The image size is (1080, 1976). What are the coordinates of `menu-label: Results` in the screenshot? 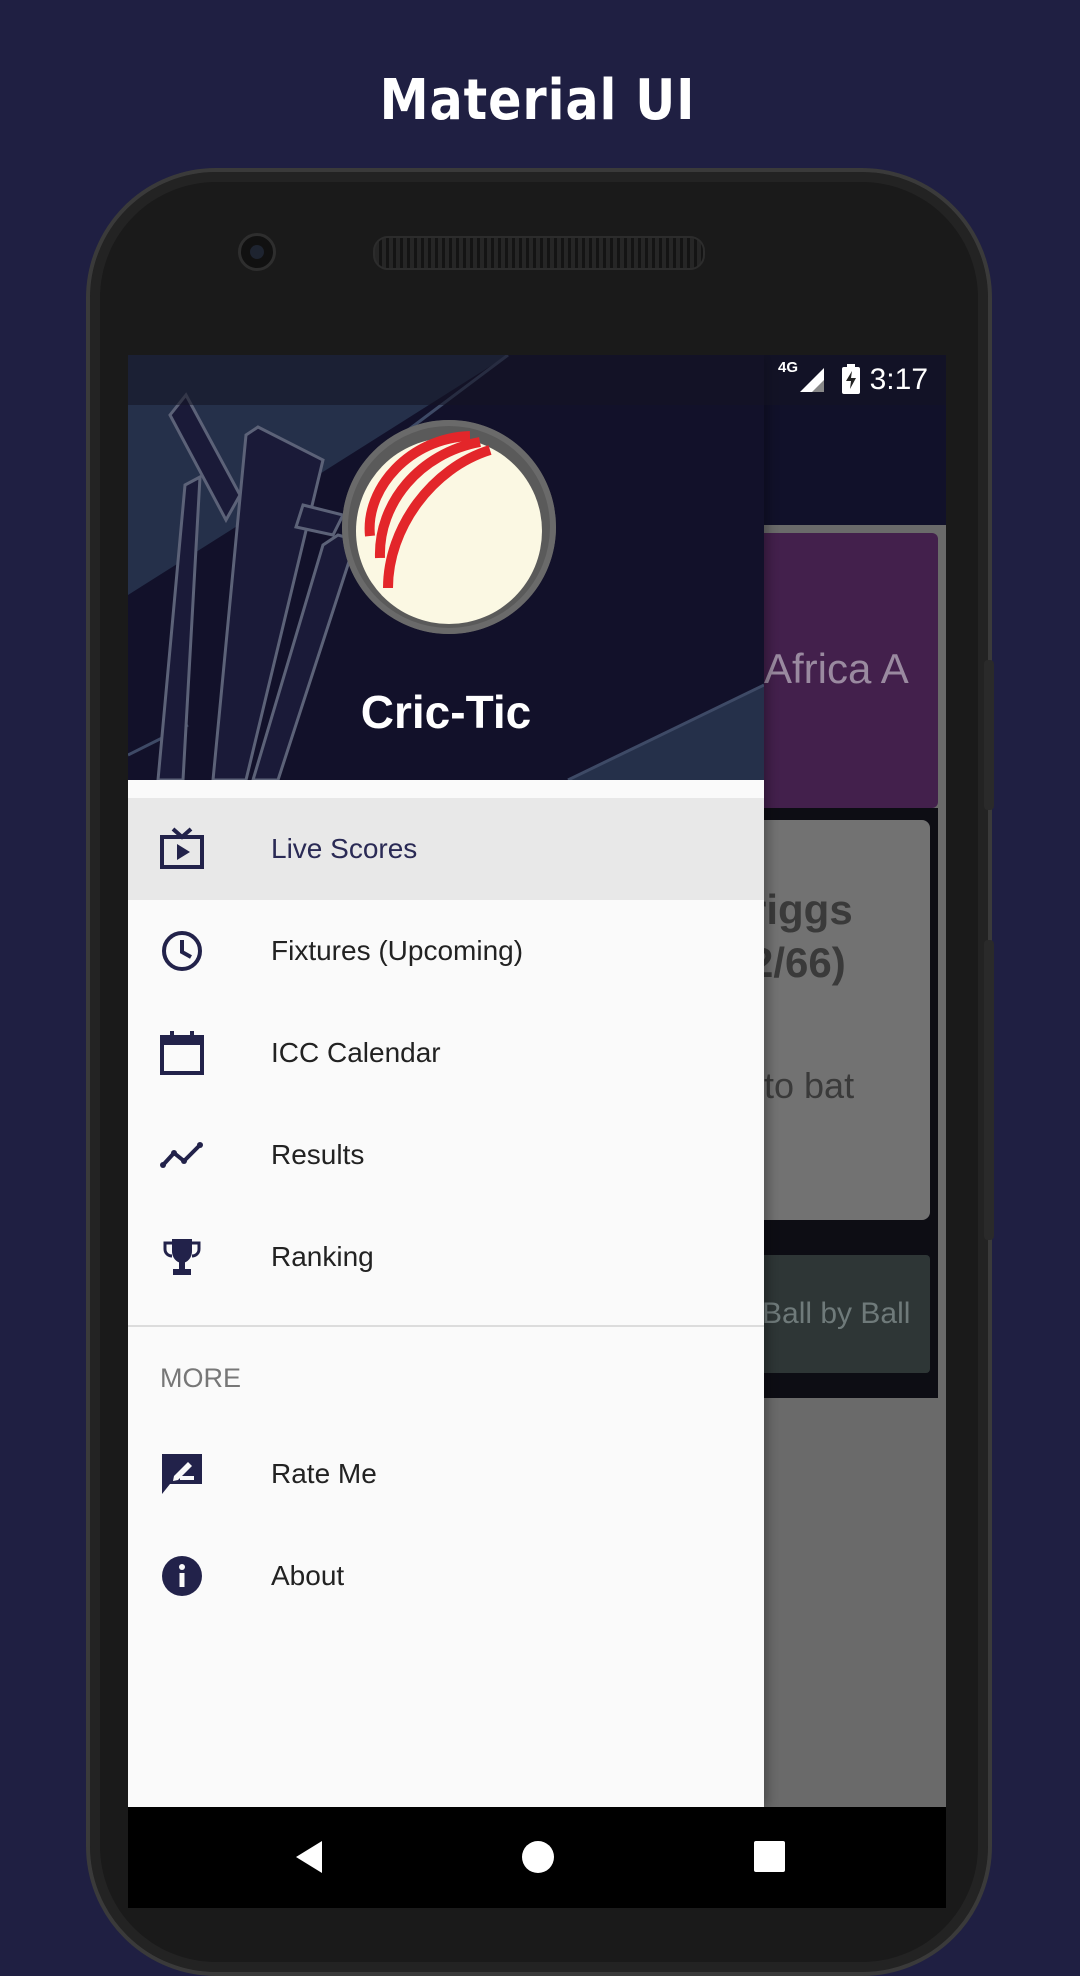 It's located at (318, 1154).